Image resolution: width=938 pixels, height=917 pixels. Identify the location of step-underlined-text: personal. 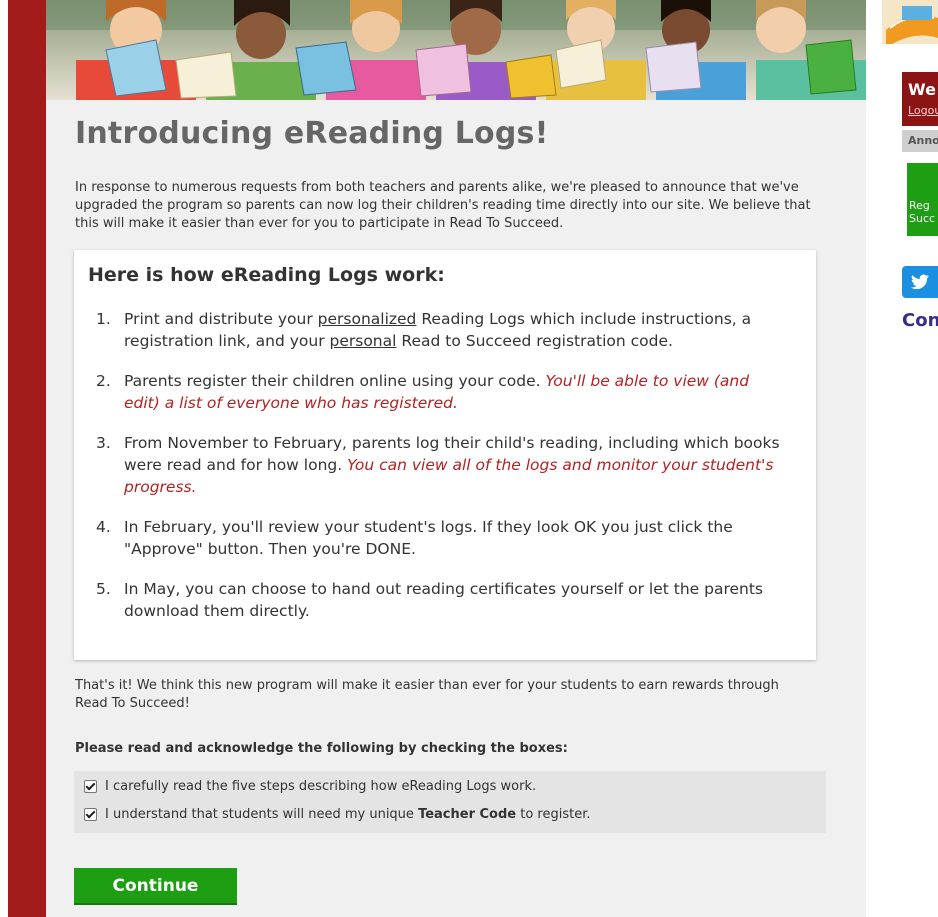
(363, 341).